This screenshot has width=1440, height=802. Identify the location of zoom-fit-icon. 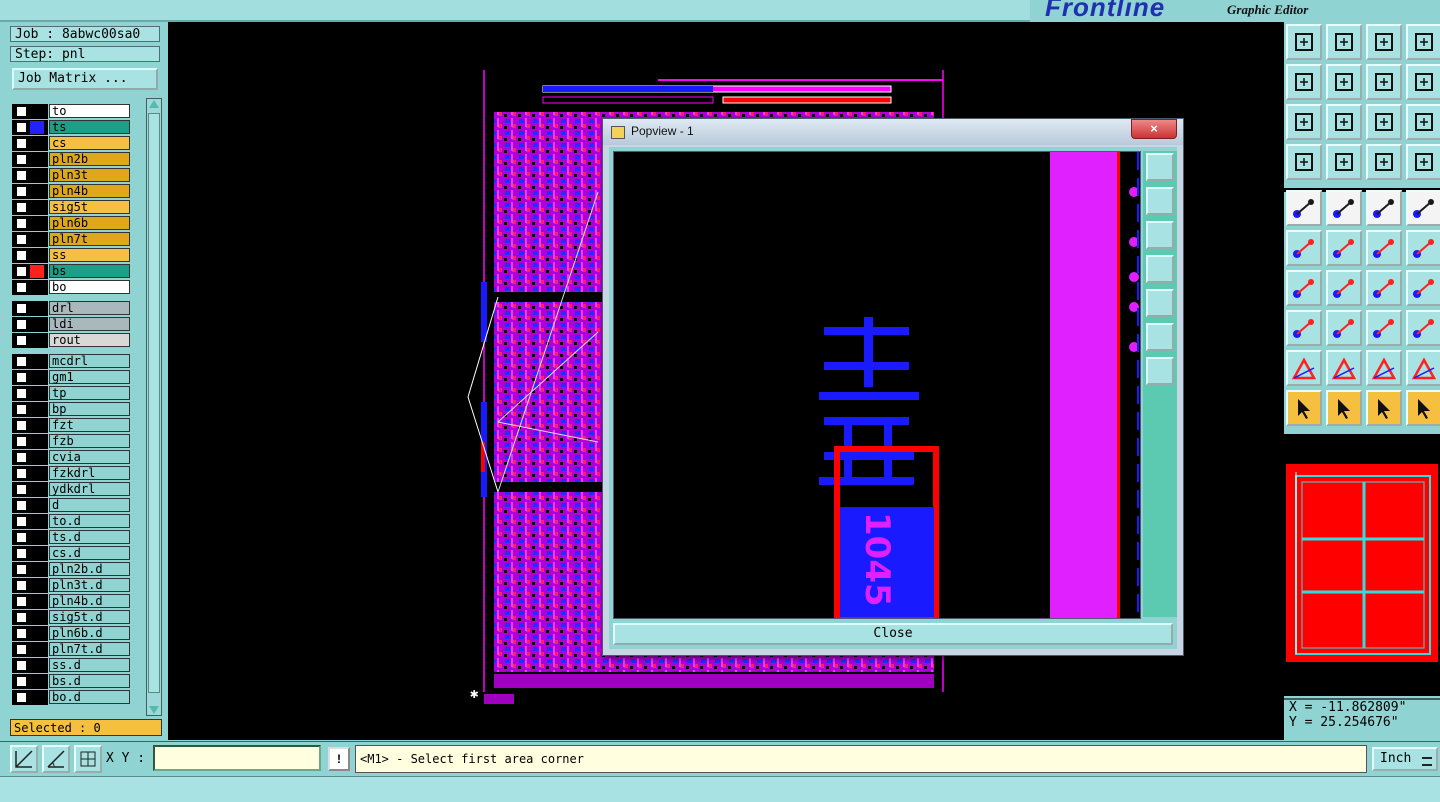
(1304, 122).